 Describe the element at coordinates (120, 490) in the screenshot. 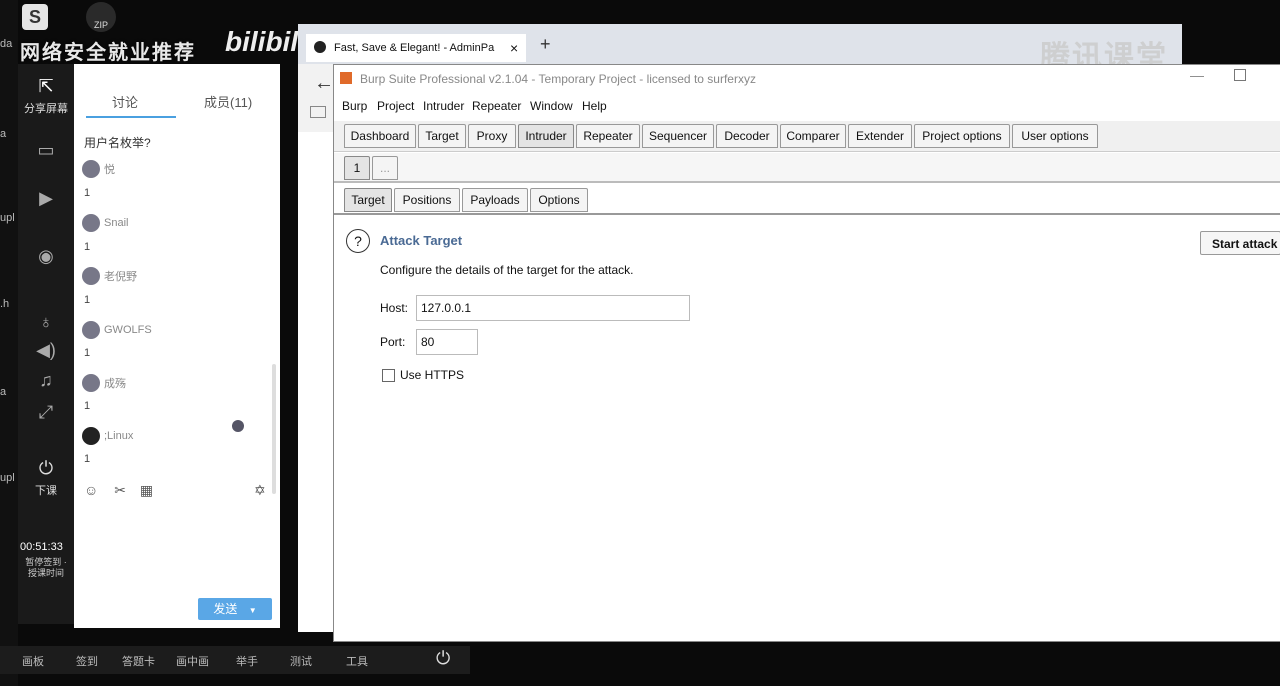

I see `scissors-icon: ✂` at that location.